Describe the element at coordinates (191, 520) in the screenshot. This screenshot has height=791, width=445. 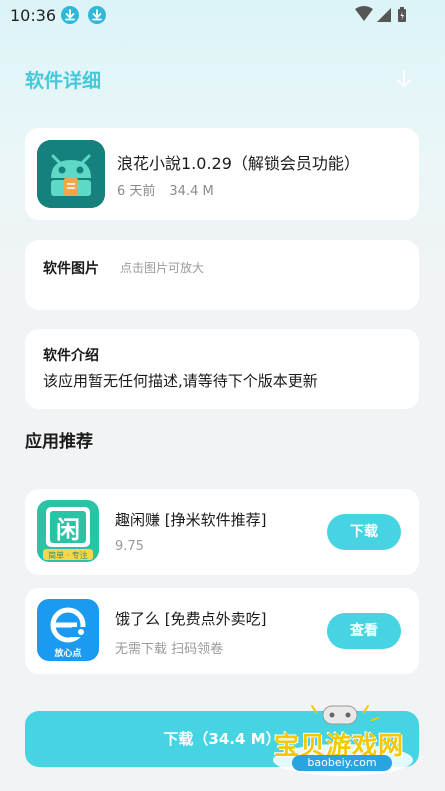
I see `recommend-item-name: 趣闲赚 [挣米软件推荐]` at that location.